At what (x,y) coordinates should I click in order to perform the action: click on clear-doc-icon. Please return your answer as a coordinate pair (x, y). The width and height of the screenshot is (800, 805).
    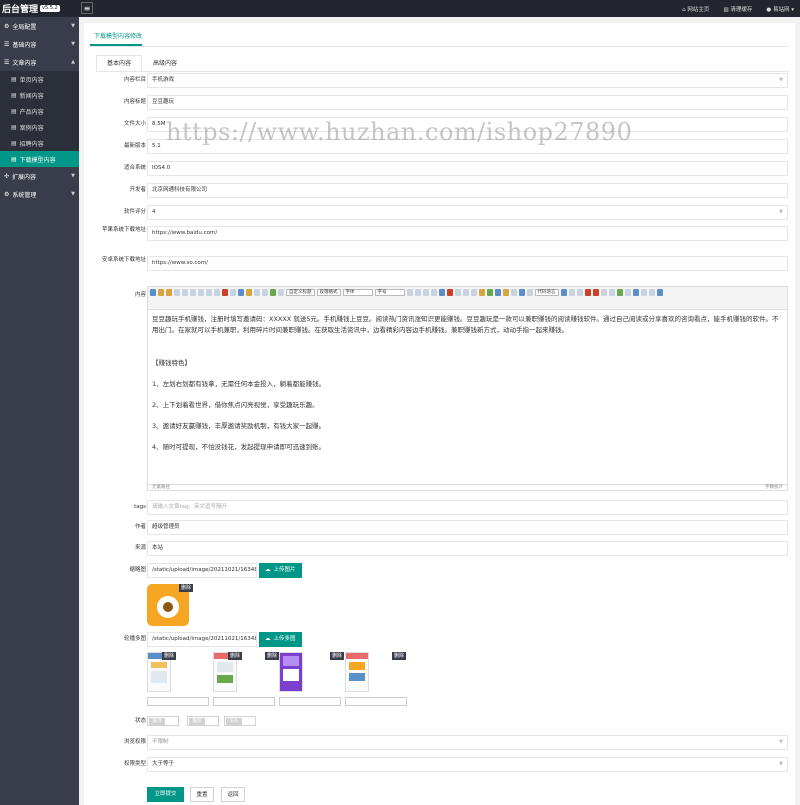
    Looking at the image, I should click on (281, 292).